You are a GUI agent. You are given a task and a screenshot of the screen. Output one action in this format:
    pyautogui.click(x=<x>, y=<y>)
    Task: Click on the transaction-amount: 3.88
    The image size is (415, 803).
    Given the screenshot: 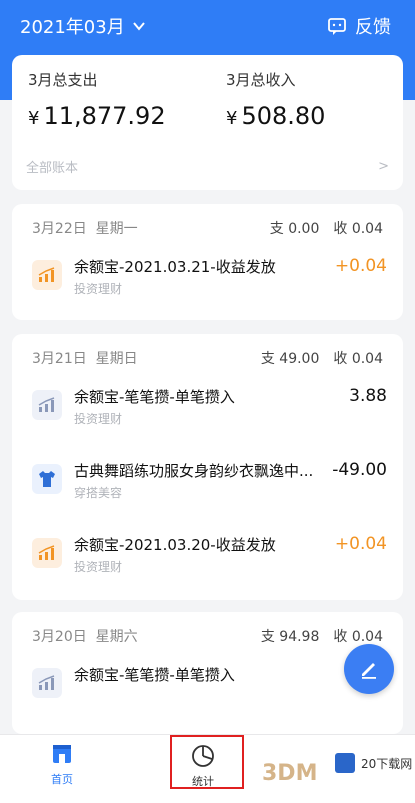 What is the action you would take?
    pyautogui.click(x=368, y=396)
    